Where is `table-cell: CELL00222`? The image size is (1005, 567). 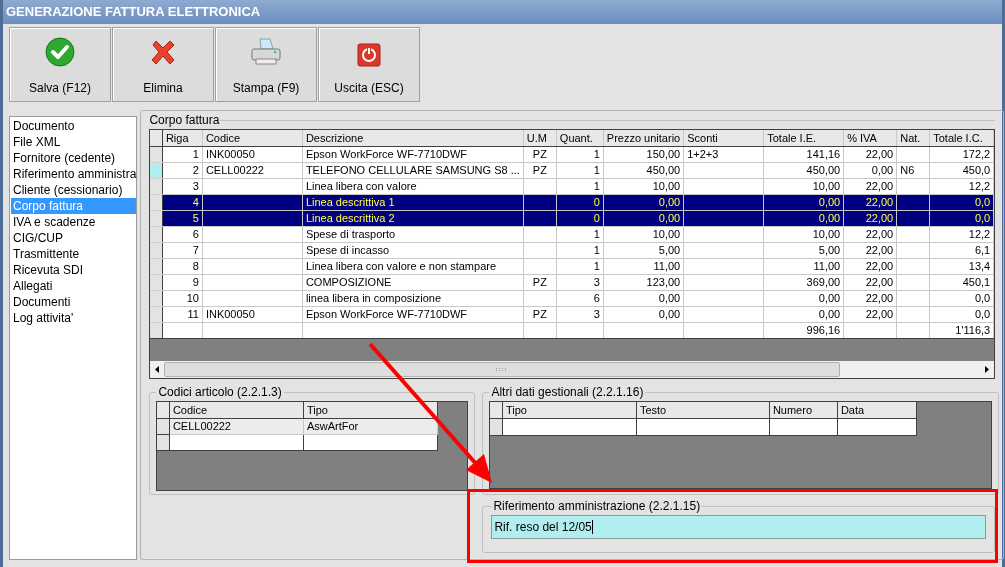 table-cell: CELL00222 is located at coordinates (234, 170).